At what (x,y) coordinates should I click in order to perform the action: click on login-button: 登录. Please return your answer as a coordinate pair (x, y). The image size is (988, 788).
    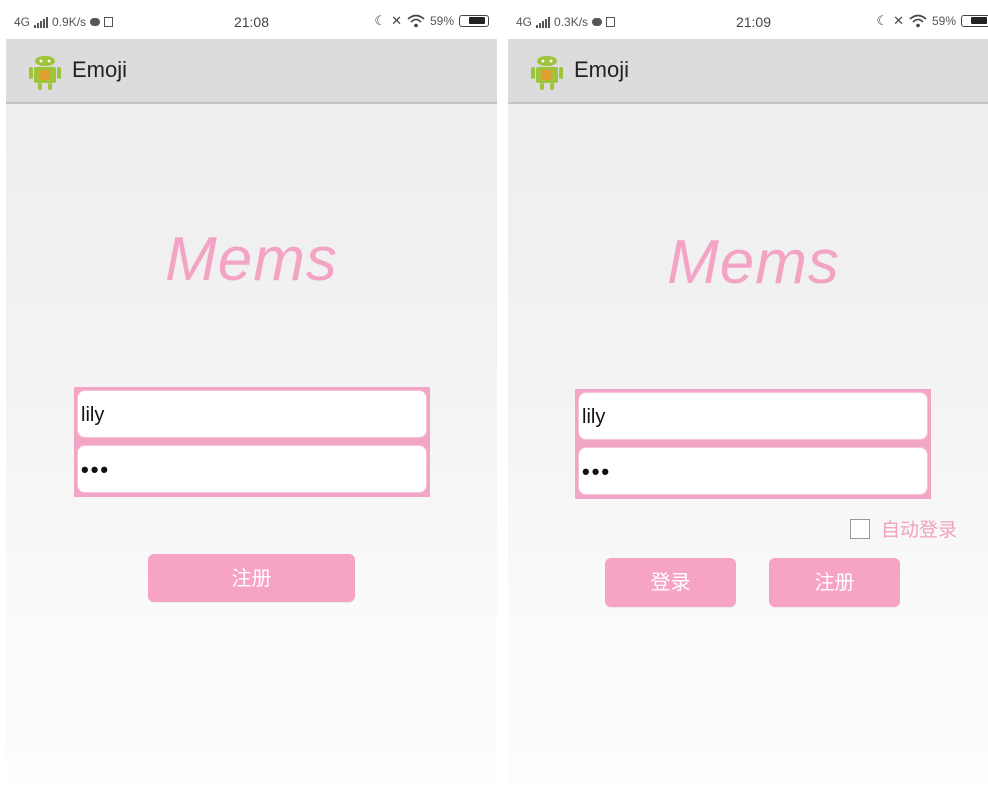
    Looking at the image, I should click on (670, 582).